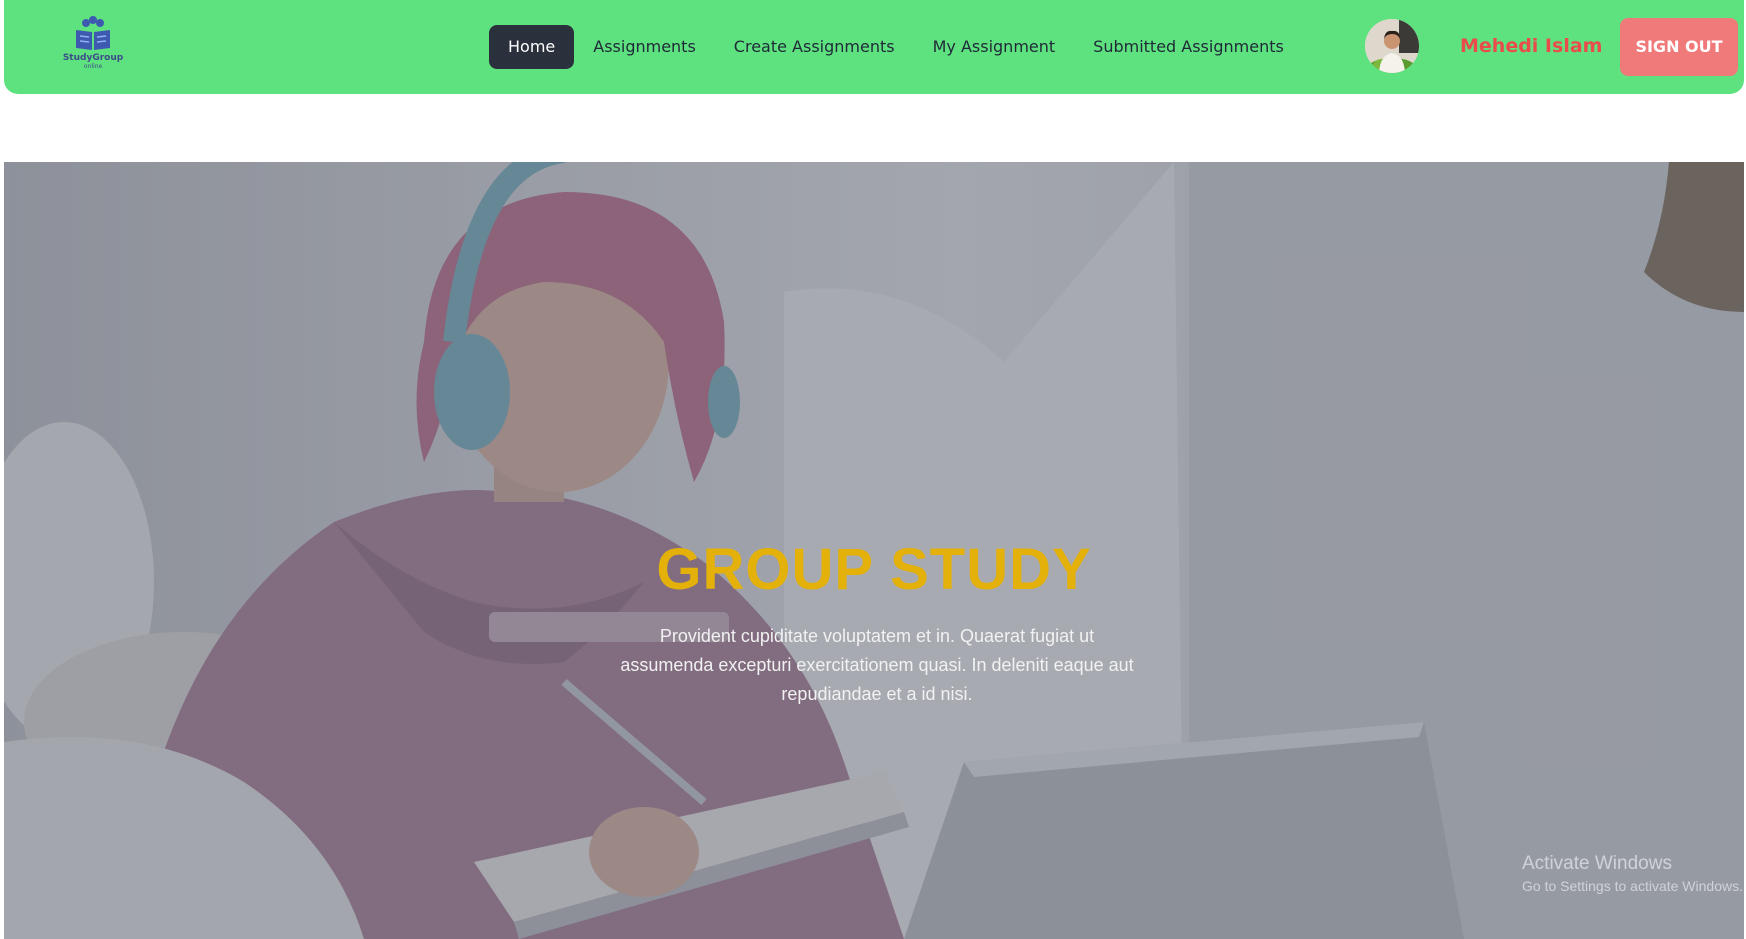 This screenshot has height=939, width=1746. Describe the element at coordinates (1679, 47) in the screenshot. I see `sign-out-button: SIGN OUT` at that location.